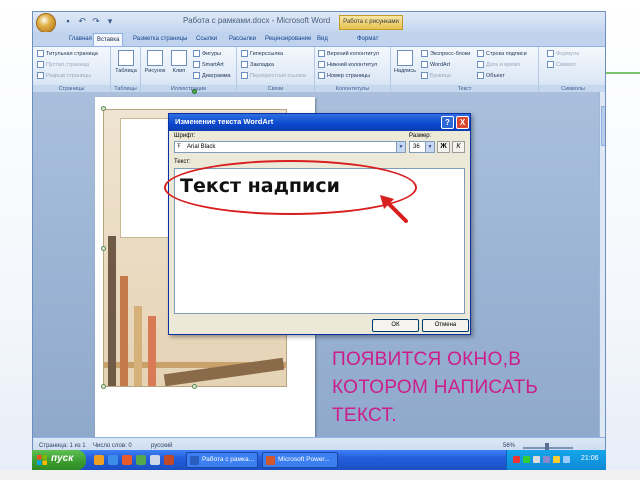 This screenshot has width=640, height=480. What do you see at coordinates (502, 54) in the screenshot?
I see `signature-line-button: Строка подписи` at bounding box center [502, 54].